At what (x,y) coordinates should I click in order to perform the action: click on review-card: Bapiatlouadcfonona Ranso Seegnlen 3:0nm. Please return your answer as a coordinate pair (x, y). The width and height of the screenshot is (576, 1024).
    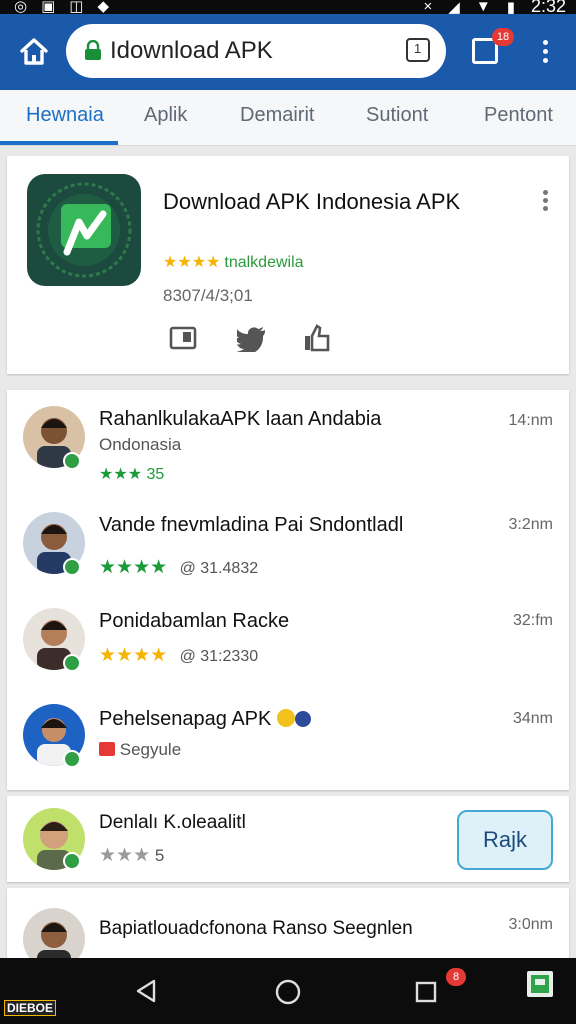
    Looking at the image, I should click on (288, 929).